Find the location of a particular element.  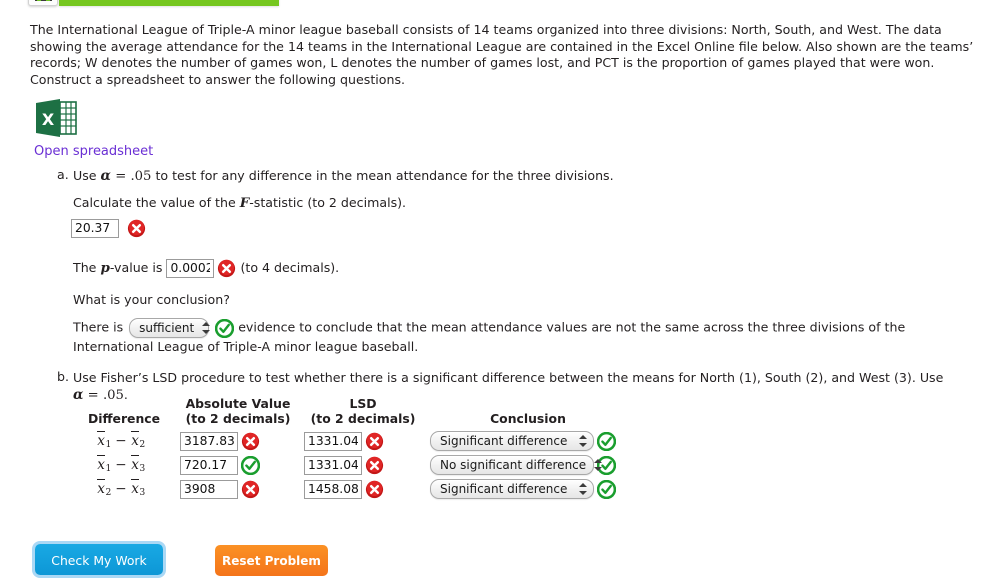

conclusion-correct-icon is located at coordinates (225, 328).